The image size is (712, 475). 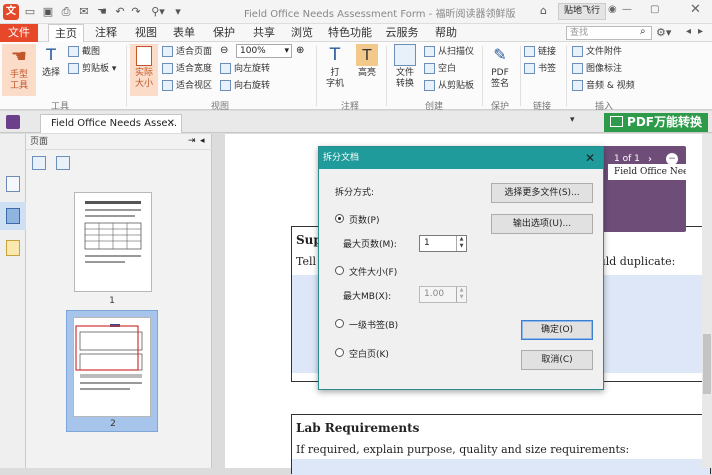 What do you see at coordinates (597, 52) in the screenshot?
I see `attachment-button: 文件附件` at bounding box center [597, 52].